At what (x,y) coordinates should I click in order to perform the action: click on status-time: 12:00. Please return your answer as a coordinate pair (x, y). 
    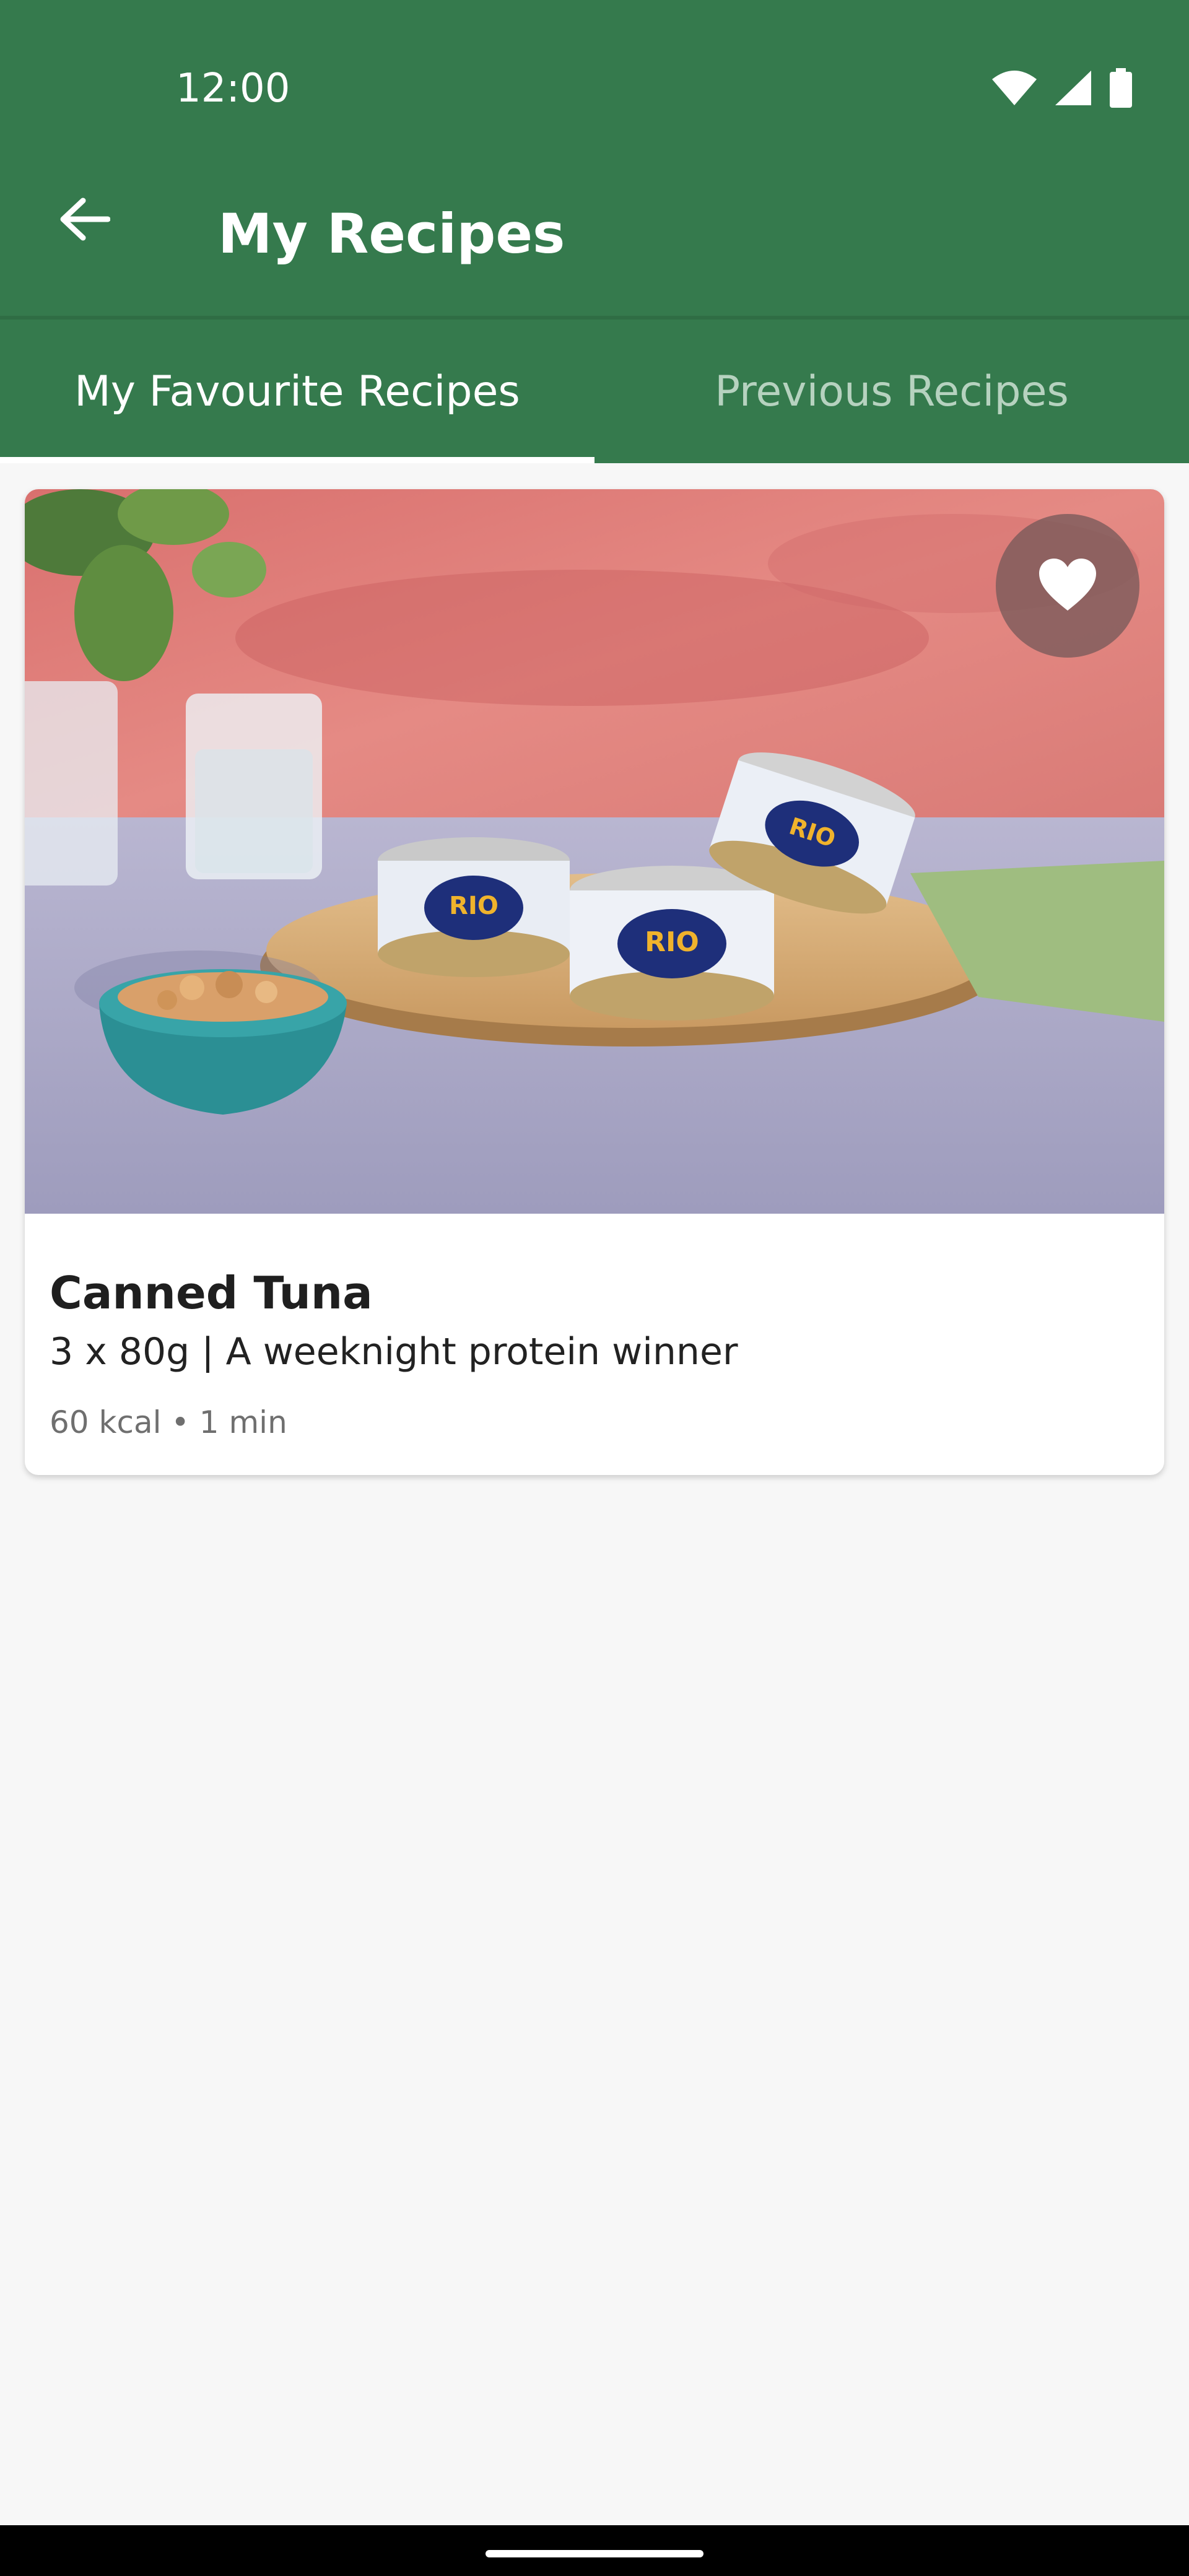
    Looking at the image, I should click on (233, 88).